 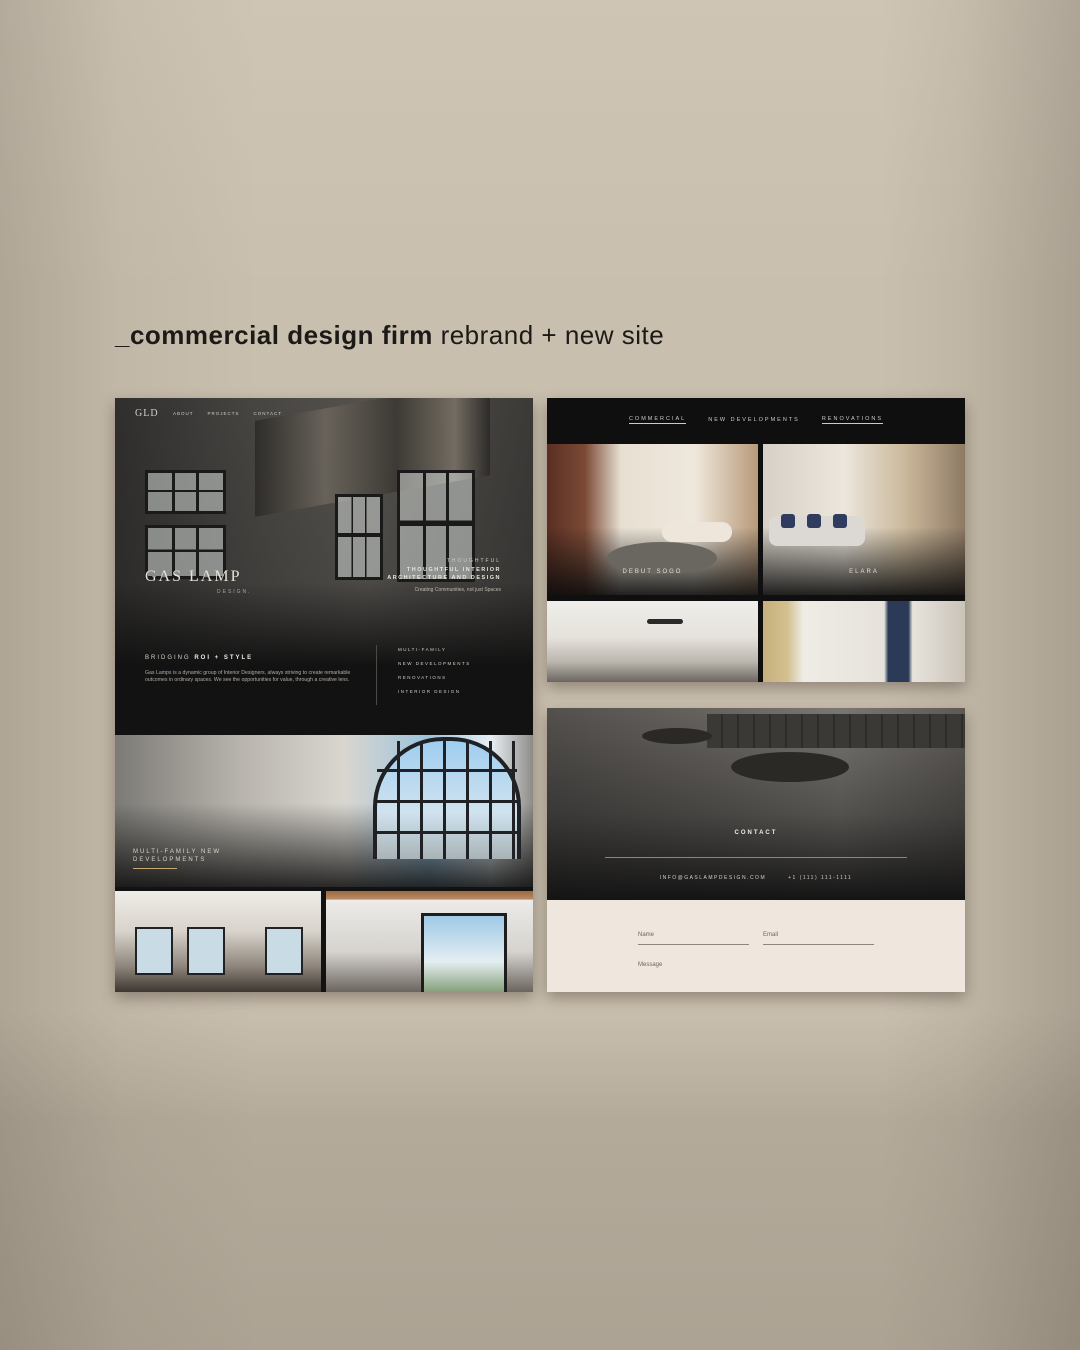 I want to click on message-field: Message, so click(x=650, y=965).